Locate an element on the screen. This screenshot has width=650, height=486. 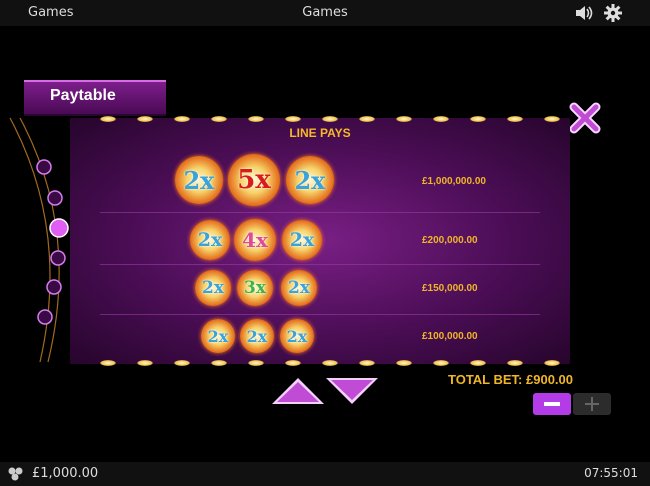
decrease-bet-button is located at coordinates (552, 404).